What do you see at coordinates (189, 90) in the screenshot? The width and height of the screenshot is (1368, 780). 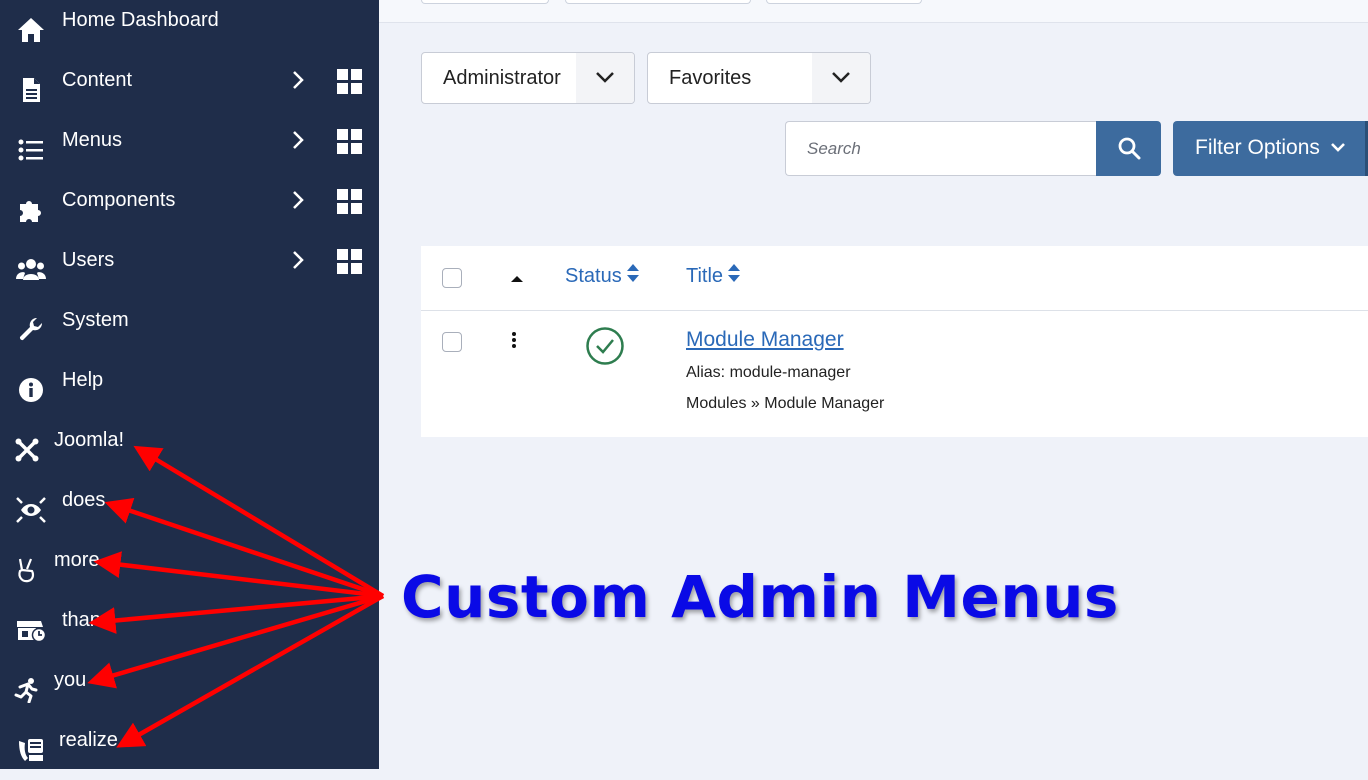 I see `sidebar-item-content: Content` at bounding box center [189, 90].